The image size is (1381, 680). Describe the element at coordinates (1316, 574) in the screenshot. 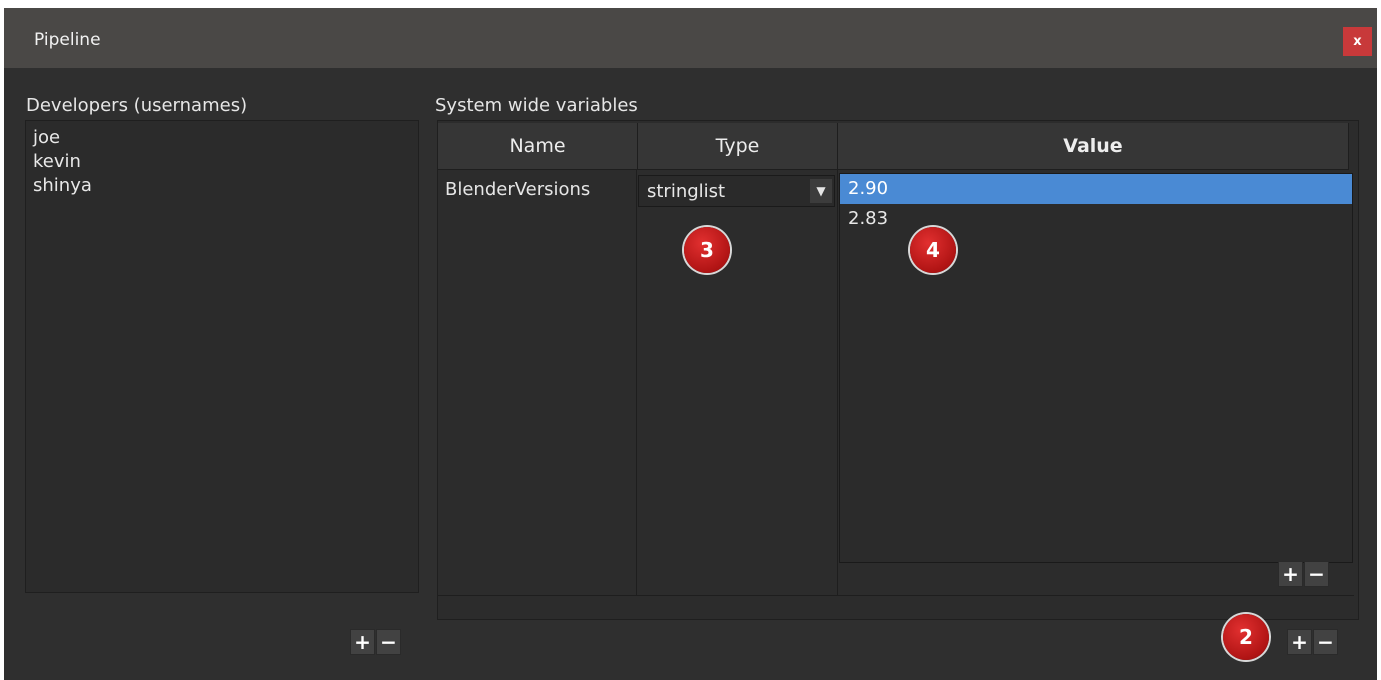

I see `remove-value-button: −` at that location.